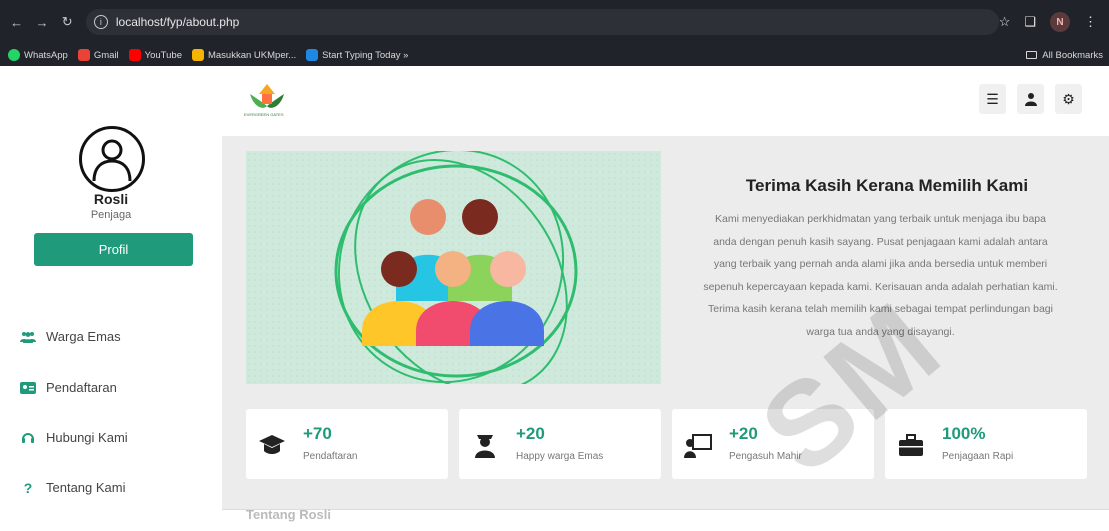 The height and width of the screenshot is (531, 1109). I want to click on sidebar-item-label: Tentang Kami, so click(86, 487).